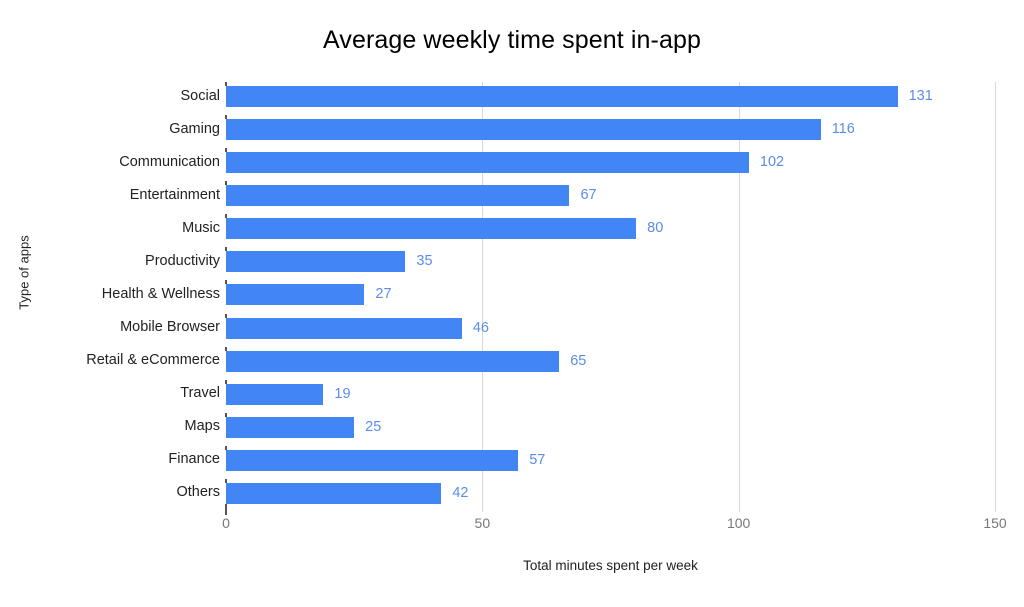 The height and width of the screenshot is (607, 1024). I want to click on bar-row: 102, so click(610, 163).